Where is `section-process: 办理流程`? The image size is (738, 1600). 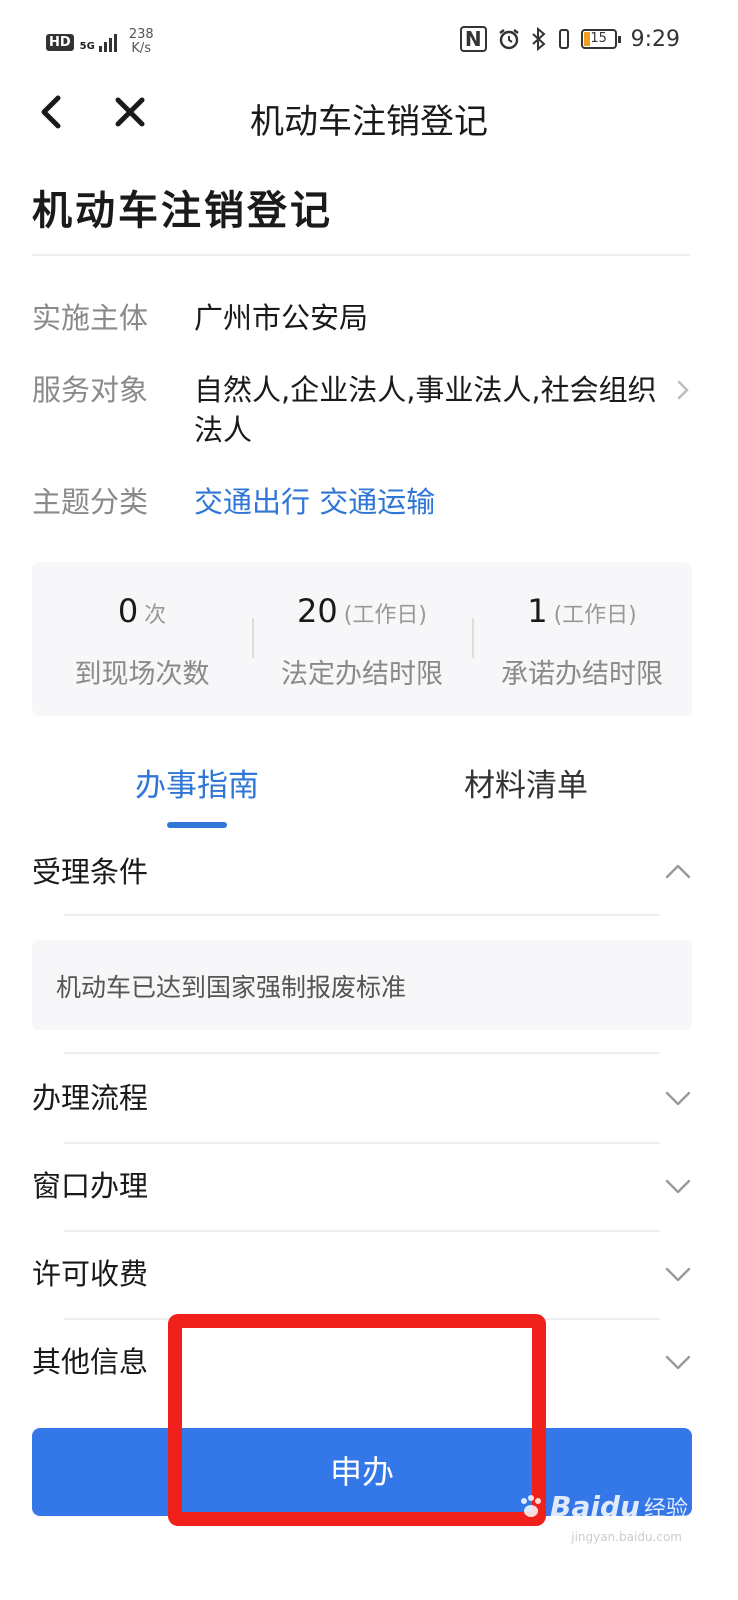
section-process: 办理流程 is located at coordinates (362, 1098).